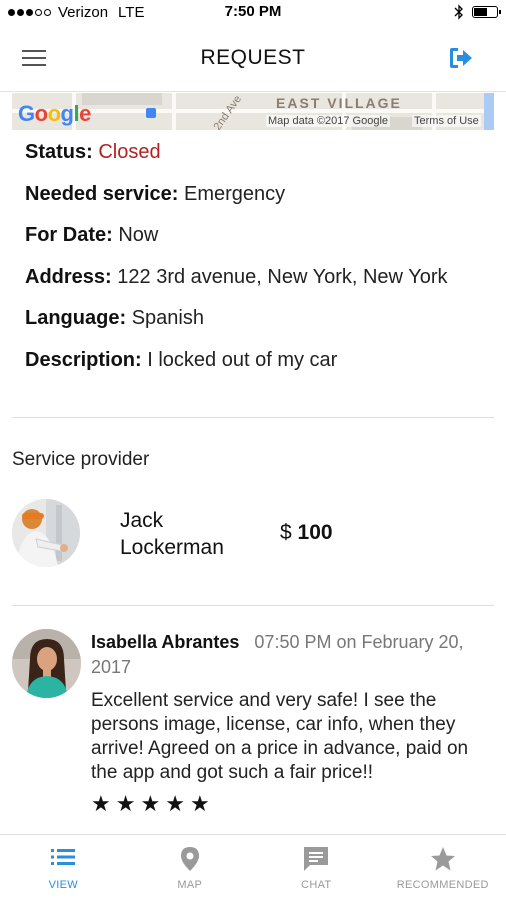 This screenshot has width=506, height=900. Describe the element at coordinates (242, 359) in the screenshot. I see `description-value: I locked out of my car` at that location.